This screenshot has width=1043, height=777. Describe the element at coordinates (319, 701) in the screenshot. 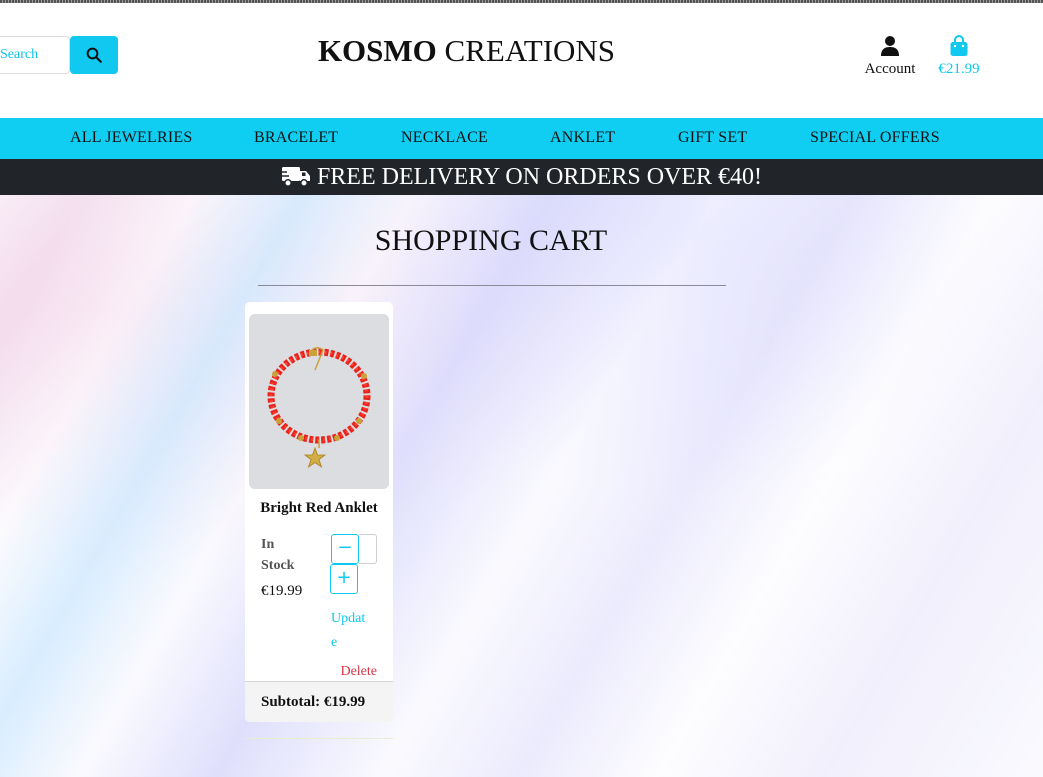

I see `item-subtotal: Subtotal: €19.99` at that location.